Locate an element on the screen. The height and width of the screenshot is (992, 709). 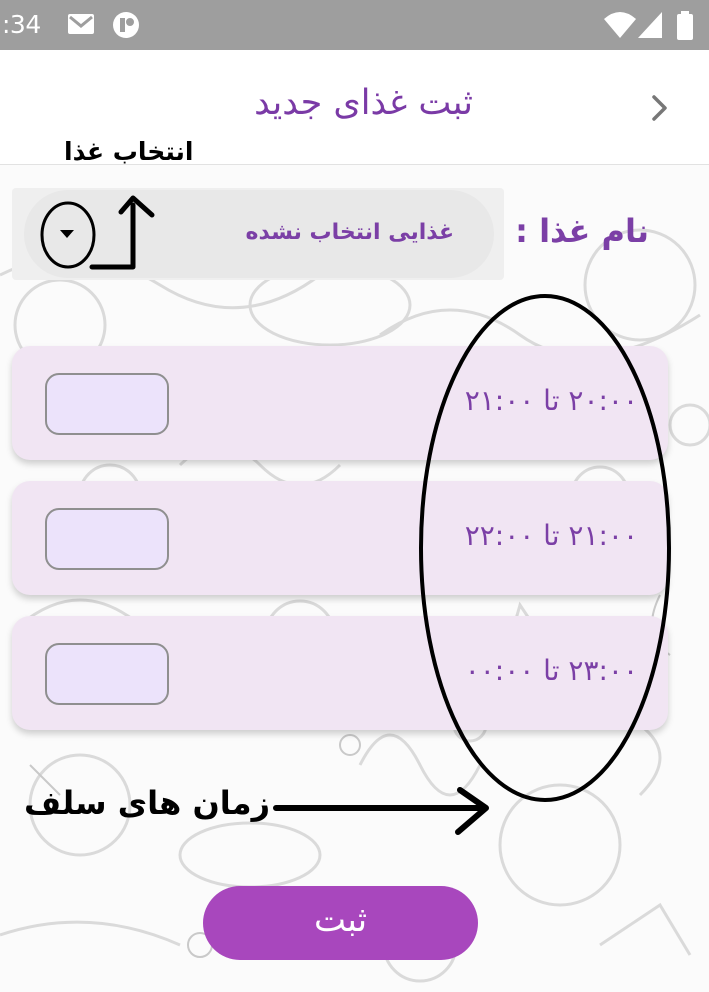
dropdown-arrow-icon is located at coordinates (67, 233).